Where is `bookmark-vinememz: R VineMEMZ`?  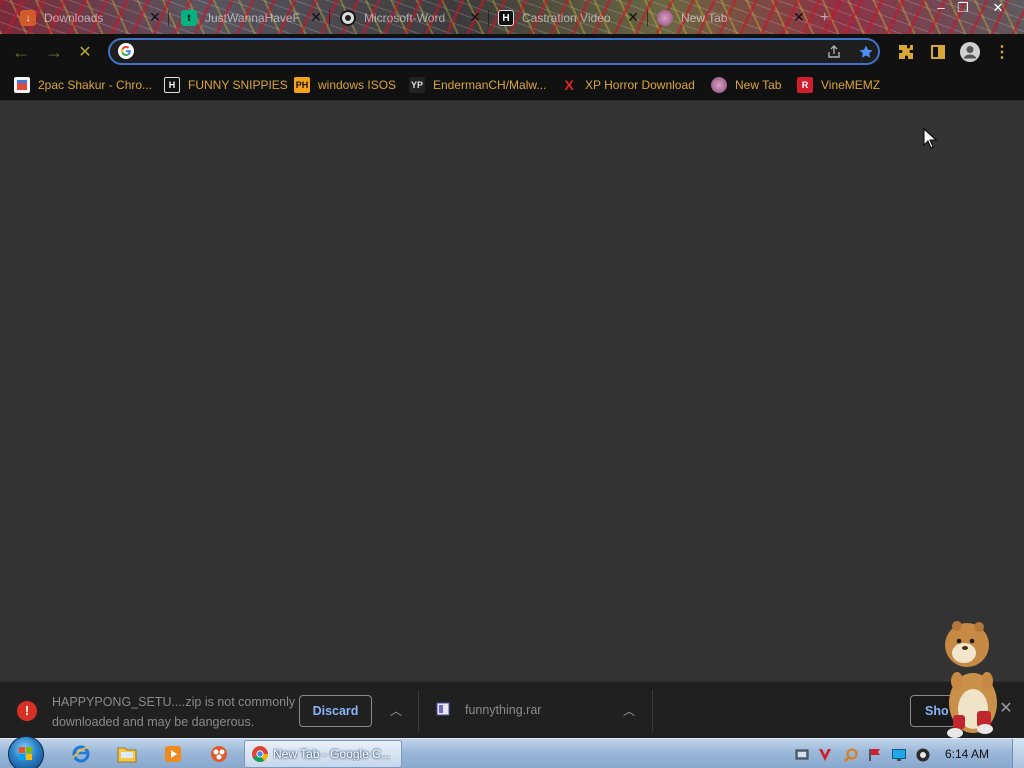 bookmark-vinememz: R VineMEMZ is located at coordinates (838, 85).